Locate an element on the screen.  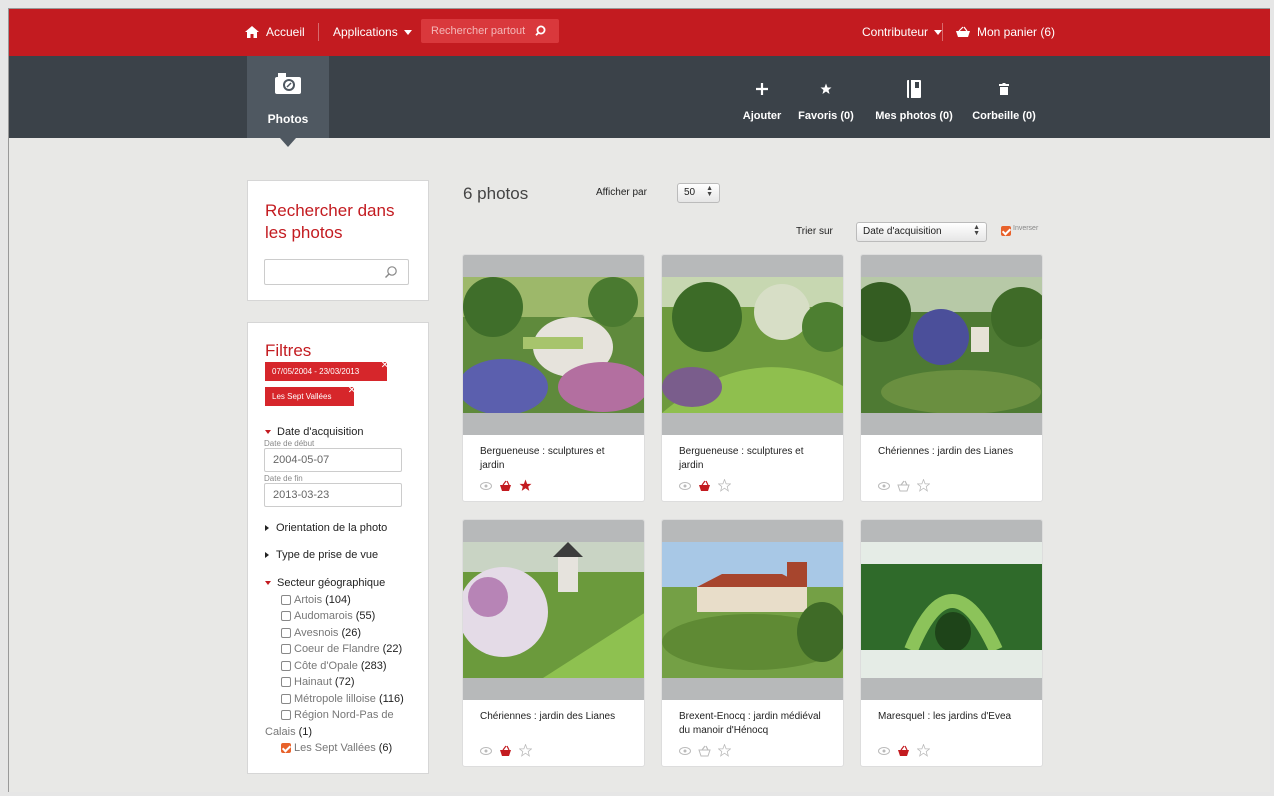
star-icon is located at coordinates (525, 485).